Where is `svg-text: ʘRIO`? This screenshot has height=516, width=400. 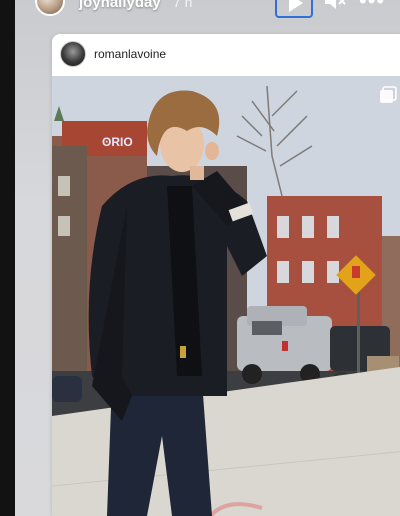 svg-text: ʘRIO is located at coordinates (117, 142).